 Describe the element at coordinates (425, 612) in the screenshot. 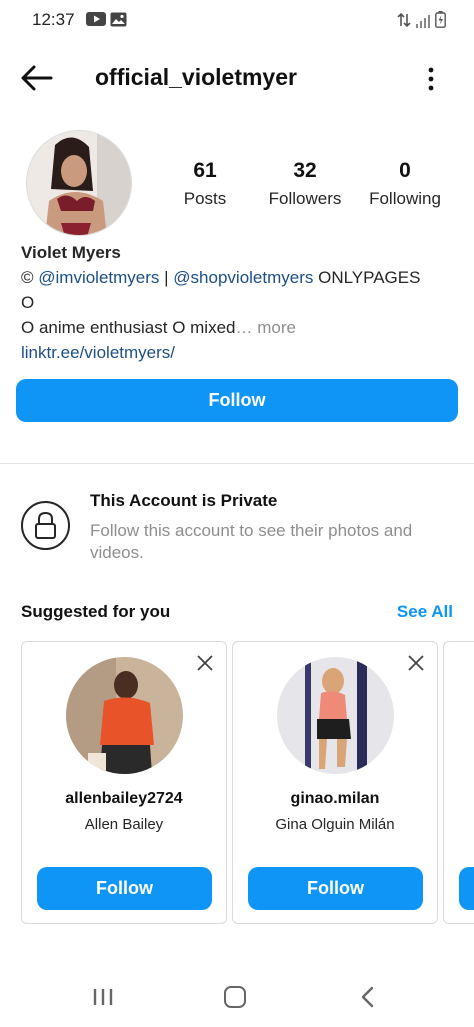

I see `see-all-link: See All` at that location.